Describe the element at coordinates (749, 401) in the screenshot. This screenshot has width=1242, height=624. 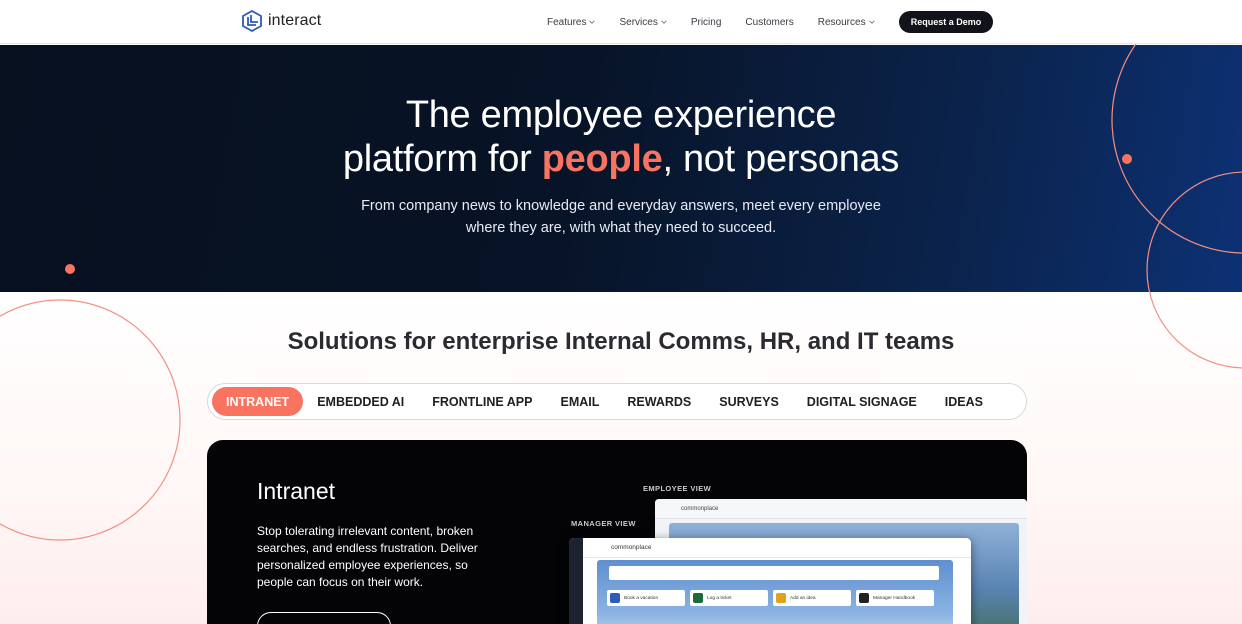
I see `tab-surveys: SURVEYS` at that location.